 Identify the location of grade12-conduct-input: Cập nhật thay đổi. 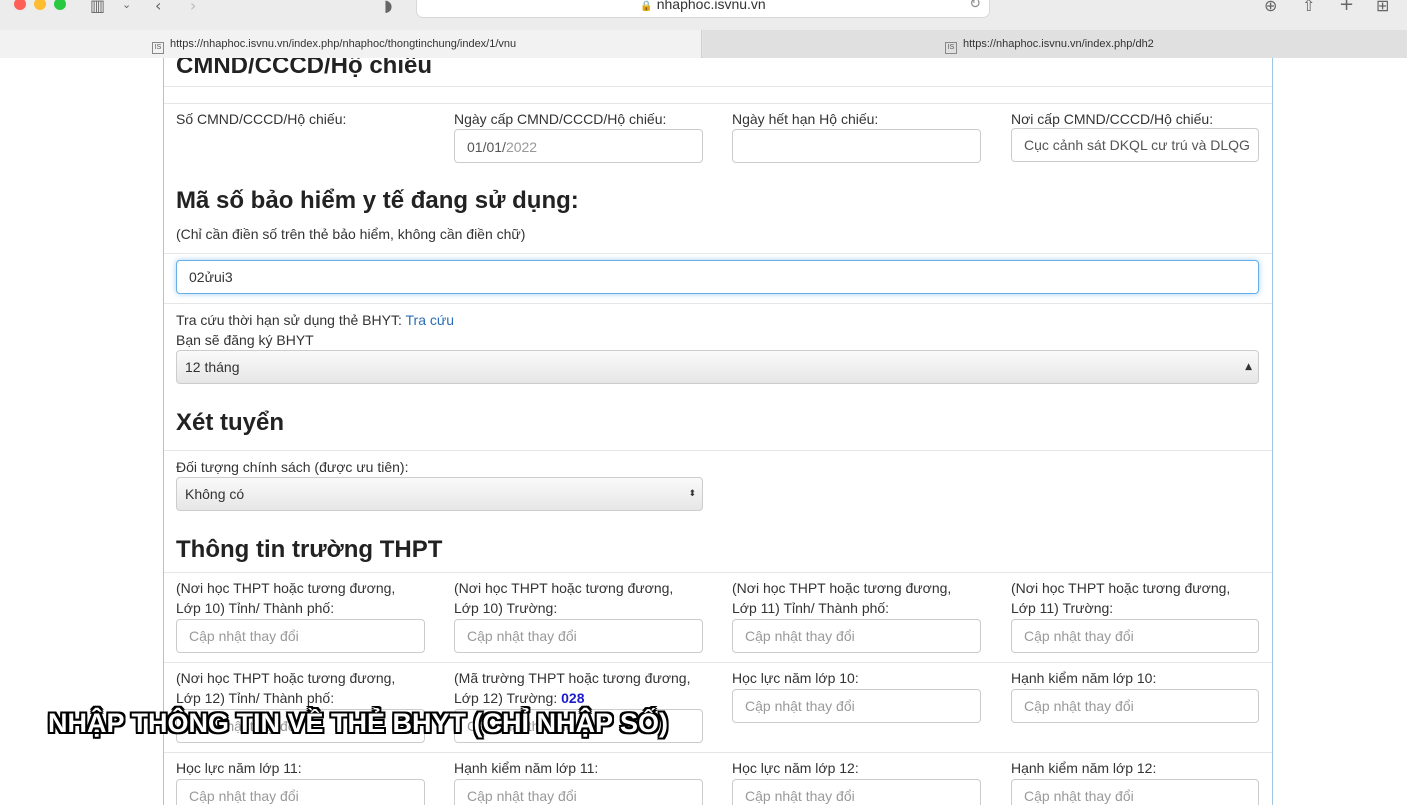
(1135, 792).